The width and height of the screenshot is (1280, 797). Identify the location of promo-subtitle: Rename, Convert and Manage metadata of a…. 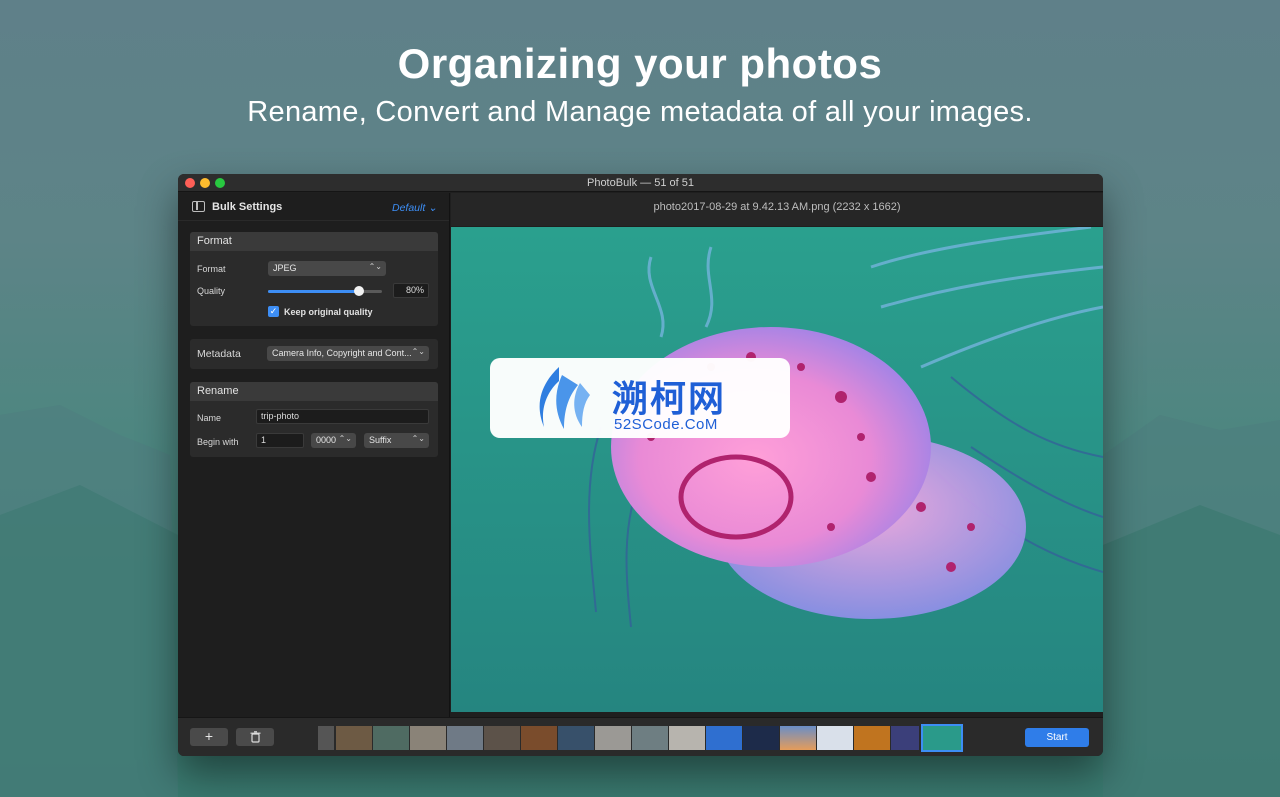
(640, 112).